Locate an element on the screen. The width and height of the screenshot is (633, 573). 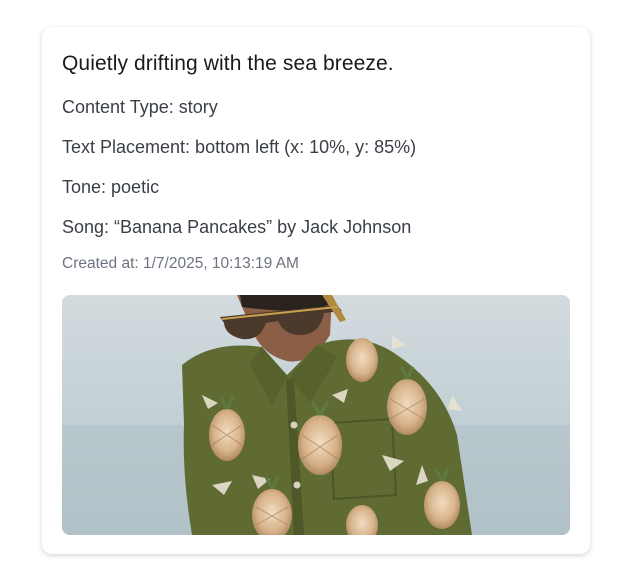
tone-label: Tone: poetic is located at coordinates (111, 187).